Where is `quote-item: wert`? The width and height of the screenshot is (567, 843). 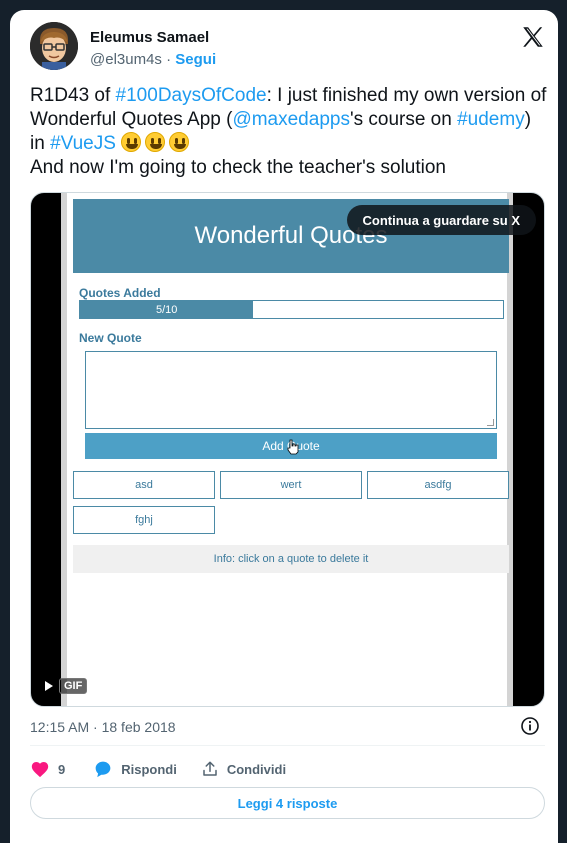 quote-item: wert is located at coordinates (291, 485).